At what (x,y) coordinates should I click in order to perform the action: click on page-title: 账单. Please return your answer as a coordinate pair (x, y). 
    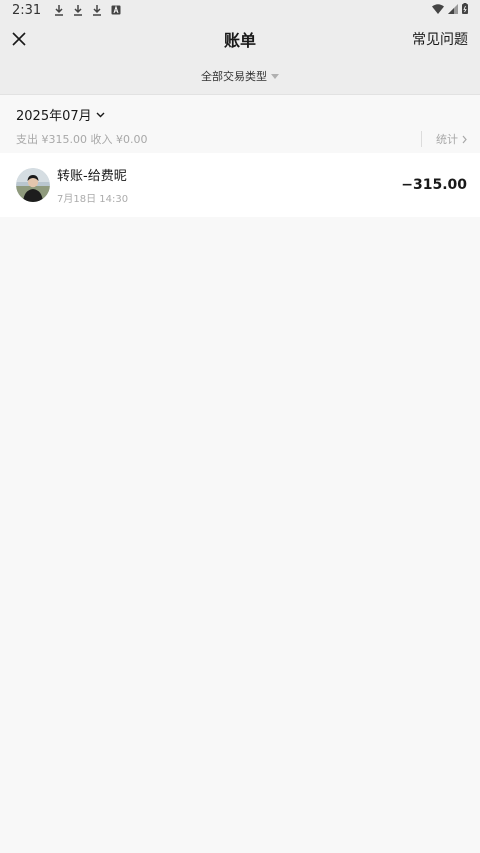
    Looking at the image, I should click on (239, 40).